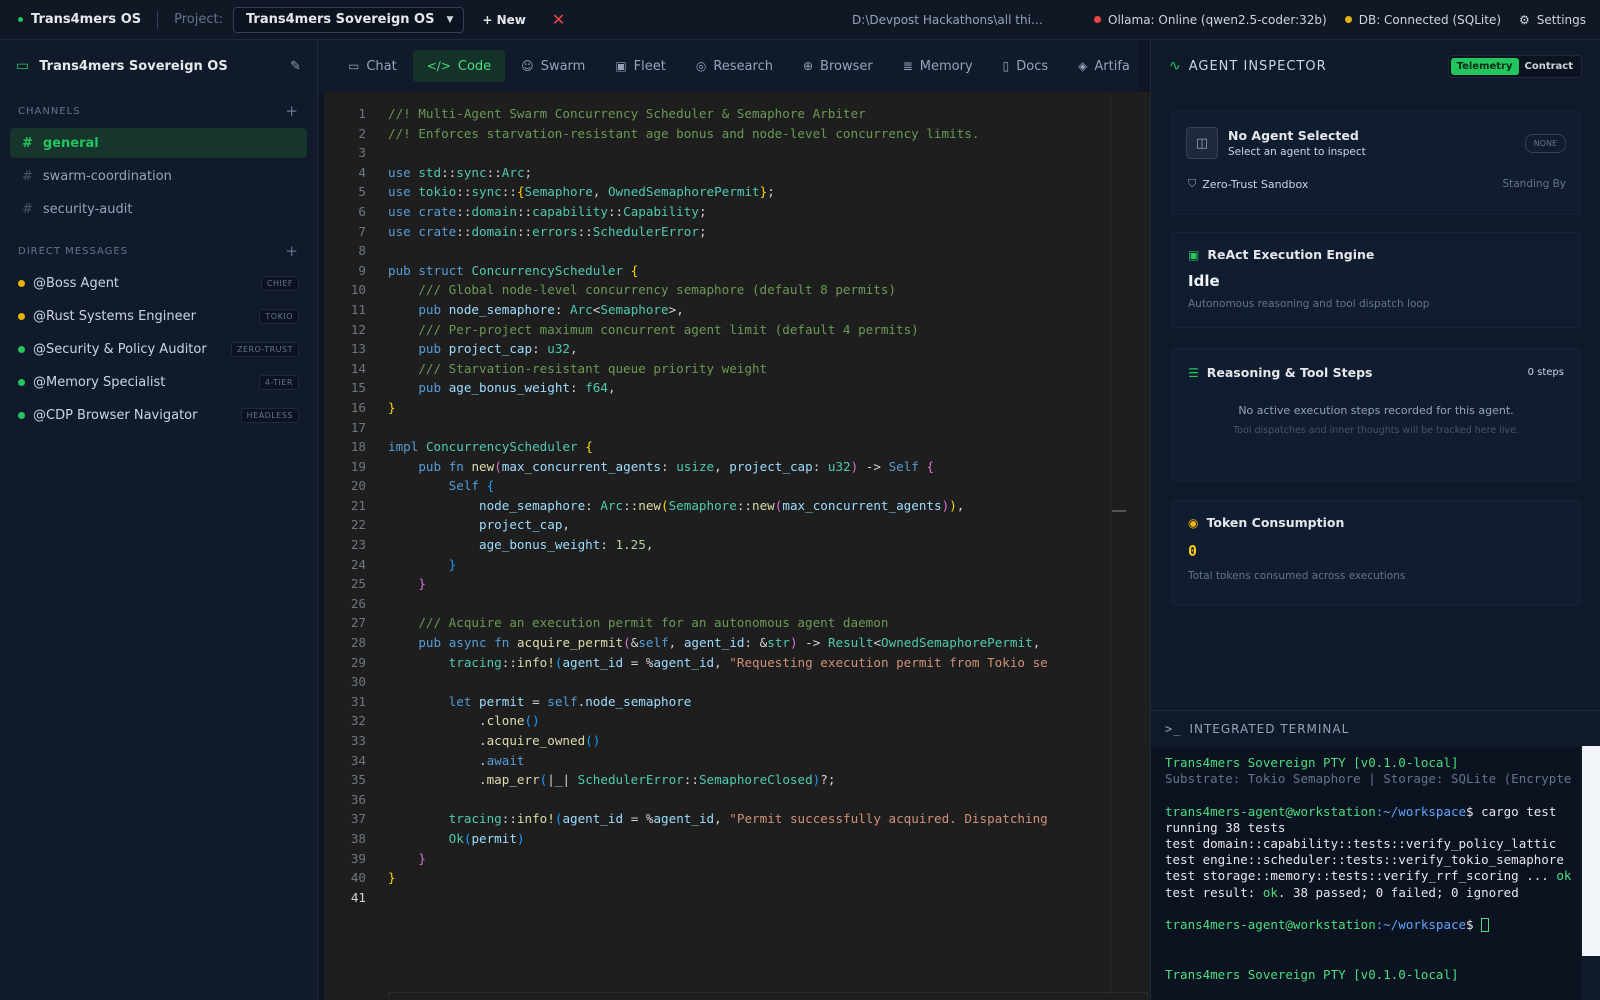  Describe the element at coordinates (354, 66) in the screenshot. I see `chat-icon: ▭` at that location.